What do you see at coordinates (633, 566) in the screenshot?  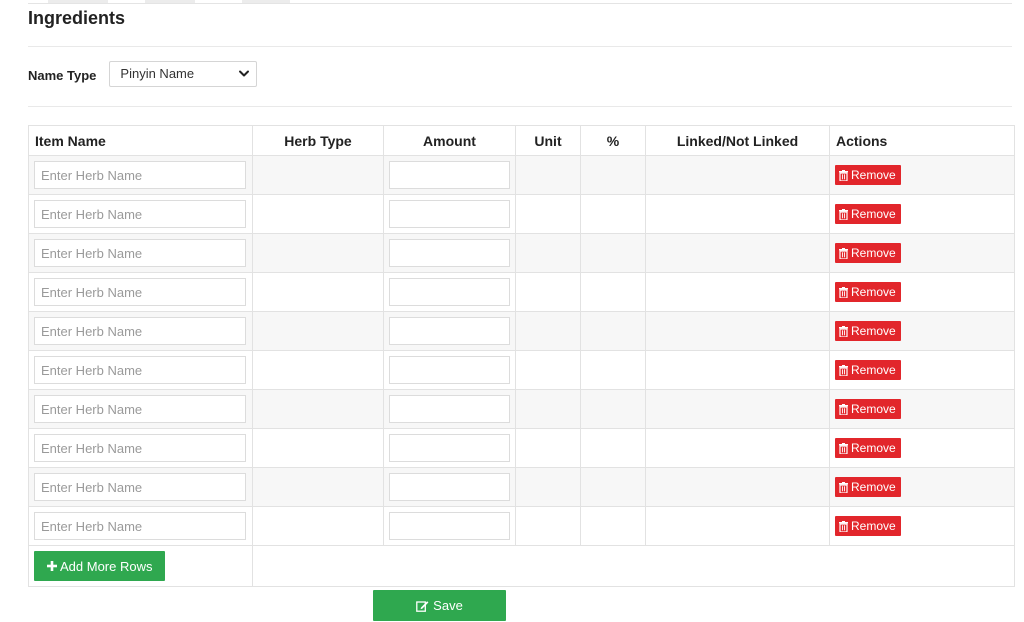 I see `footer-empty-cell` at bounding box center [633, 566].